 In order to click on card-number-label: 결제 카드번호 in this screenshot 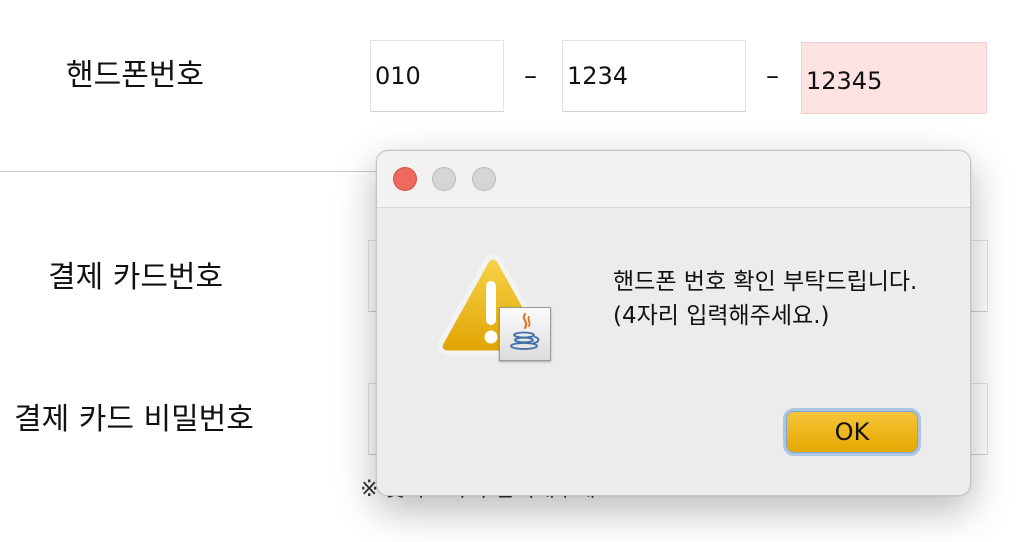, I will do `click(136, 277)`.